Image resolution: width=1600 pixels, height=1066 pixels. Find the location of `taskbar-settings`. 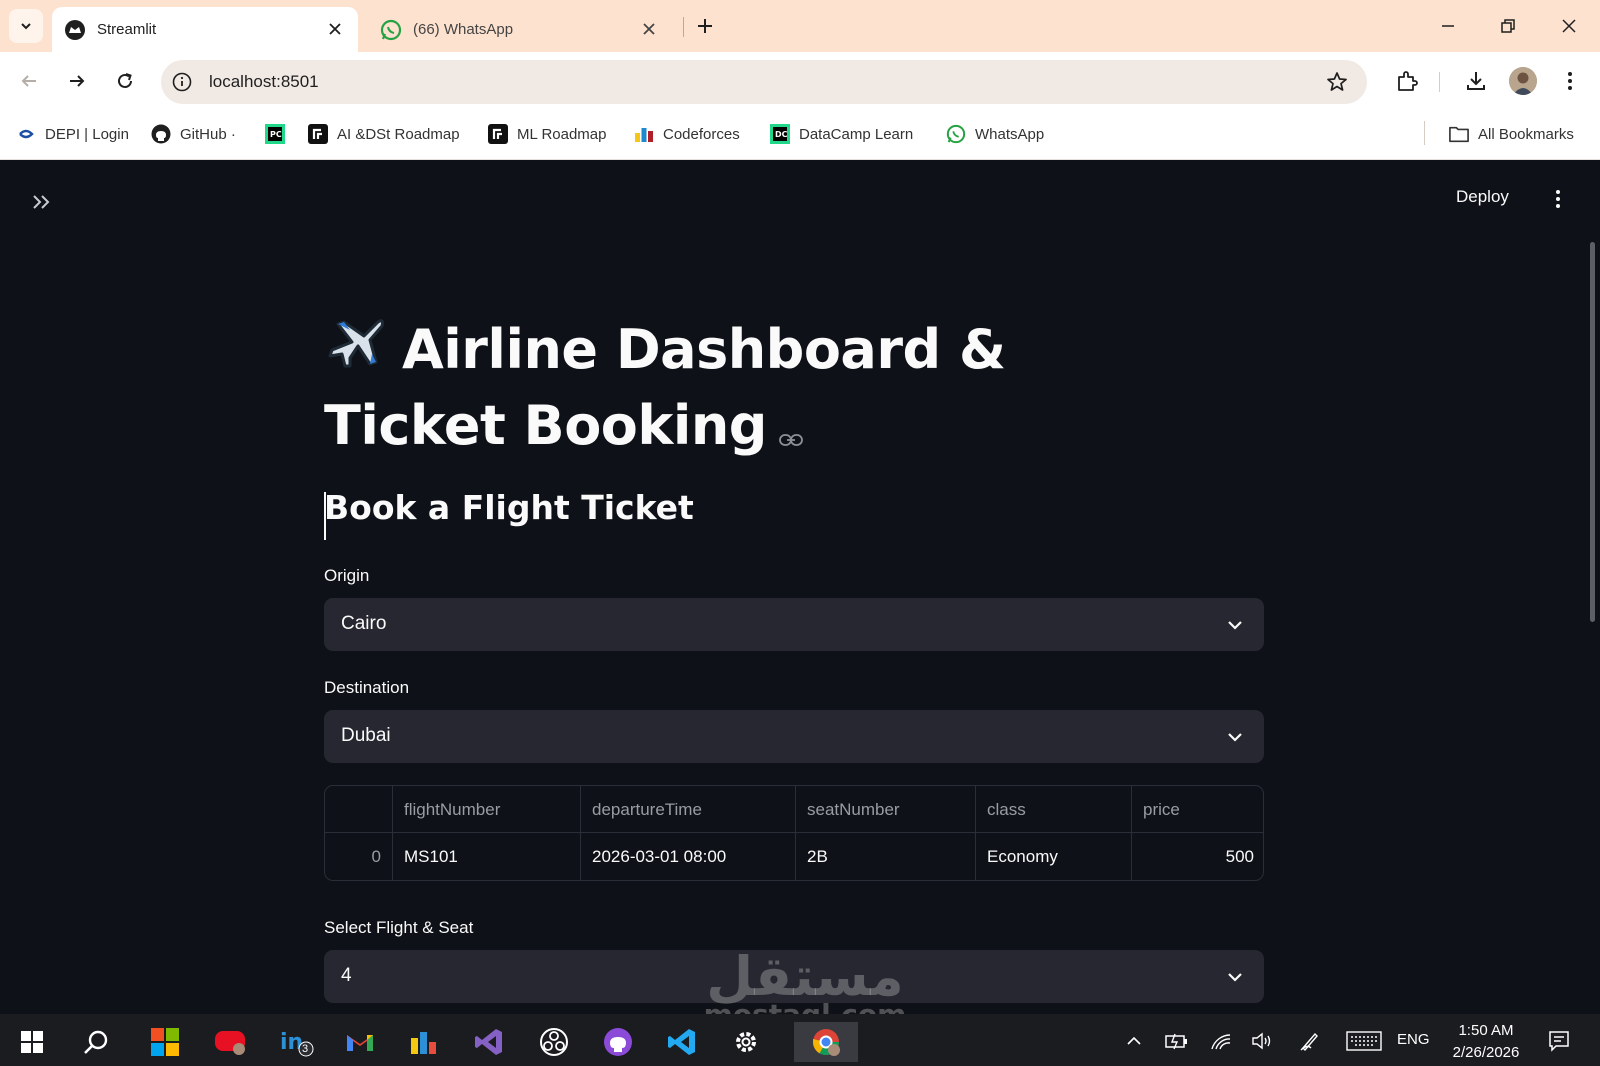

taskbar-settings is located at coordinates (746, 1042).